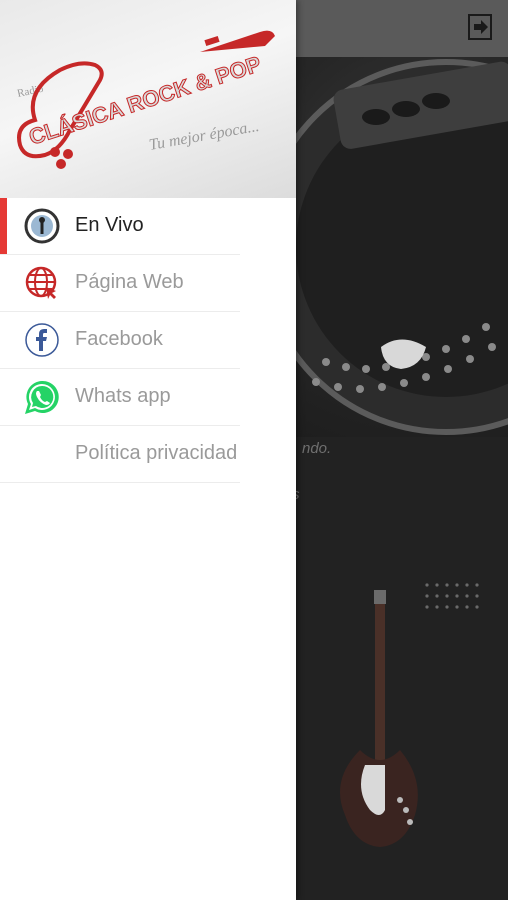 This screenshot has width=508, height=900. What do you see at coordinates (129, 282) in the screenshot?
I see `menu-item-label: Página Web` at bounding box center [129, 282].